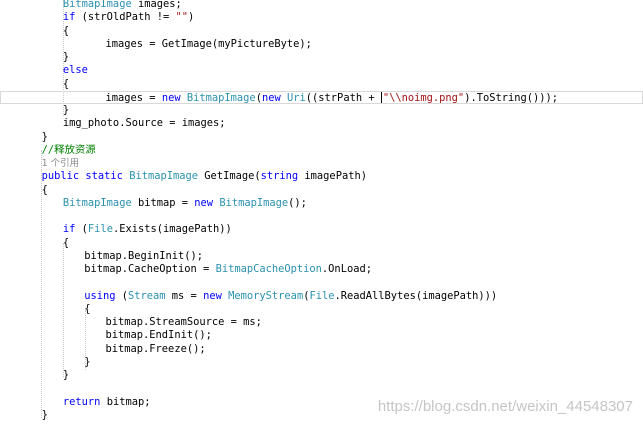  I want to click on code-token-plain: img_photo.Source = images;, so click(144, 123).